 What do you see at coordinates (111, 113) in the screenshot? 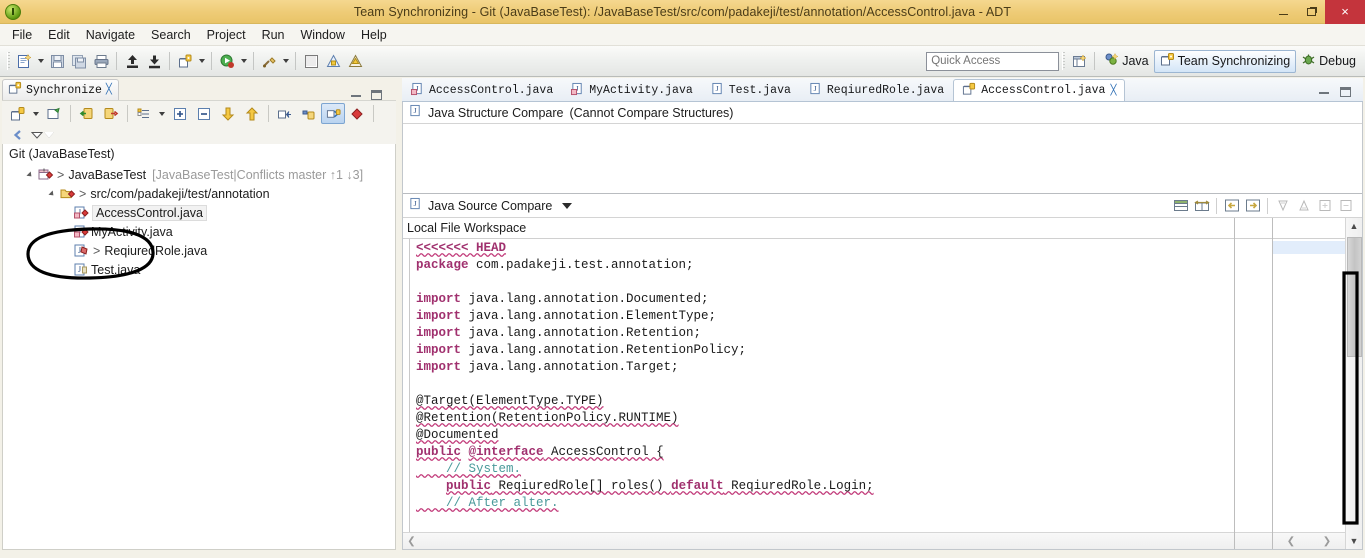
I see `outgoing-mode-icon` at bounding box center [111, 113].